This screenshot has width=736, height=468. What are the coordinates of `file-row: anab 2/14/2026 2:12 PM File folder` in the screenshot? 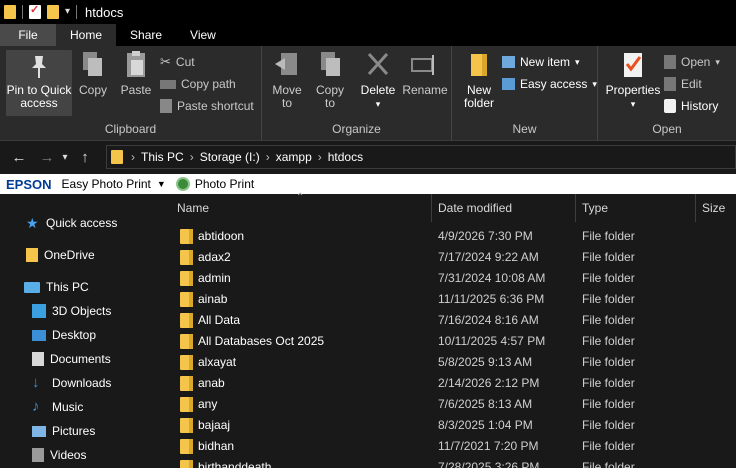 It's located at (447, 383).